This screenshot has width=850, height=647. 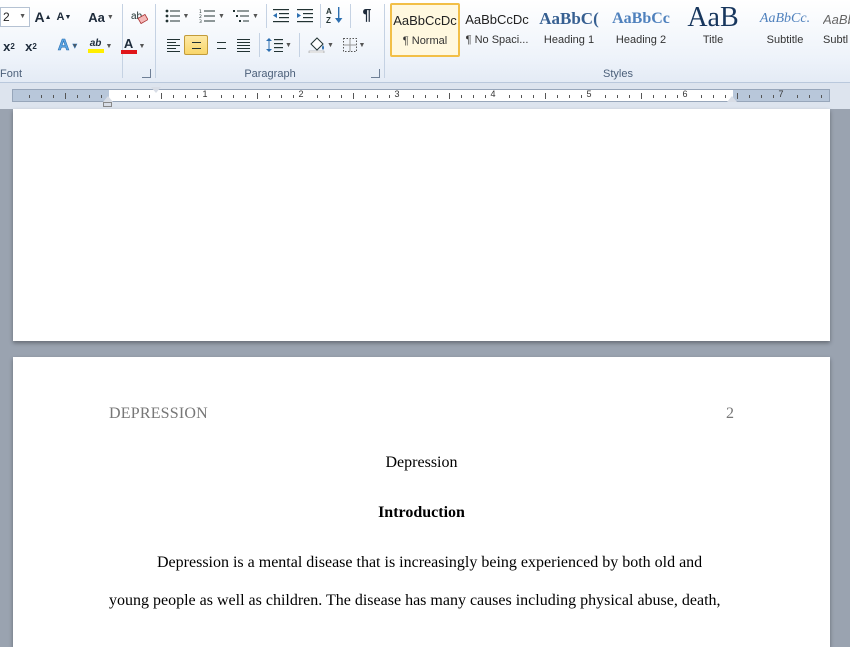 I want to click on align-right-button, so click(x=219, y=45).